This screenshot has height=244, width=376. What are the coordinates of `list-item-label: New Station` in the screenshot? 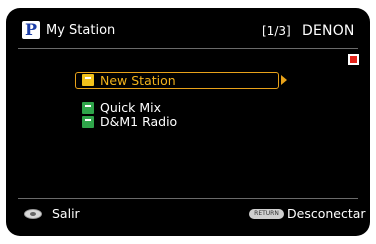 It's located at (138, 80).